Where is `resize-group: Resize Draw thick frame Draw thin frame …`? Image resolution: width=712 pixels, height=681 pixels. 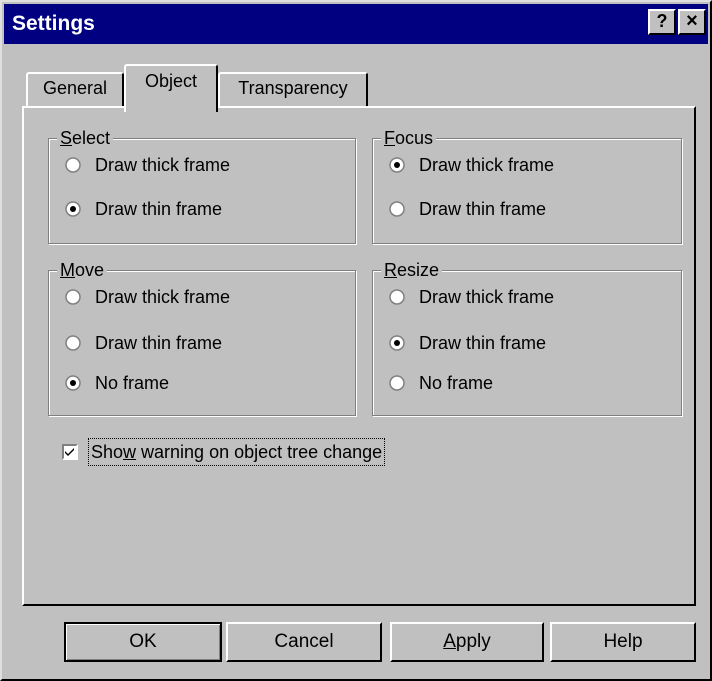 resize-group: Resize Draw thick frame Draw thin frame … is located at coordinates (527, 337).